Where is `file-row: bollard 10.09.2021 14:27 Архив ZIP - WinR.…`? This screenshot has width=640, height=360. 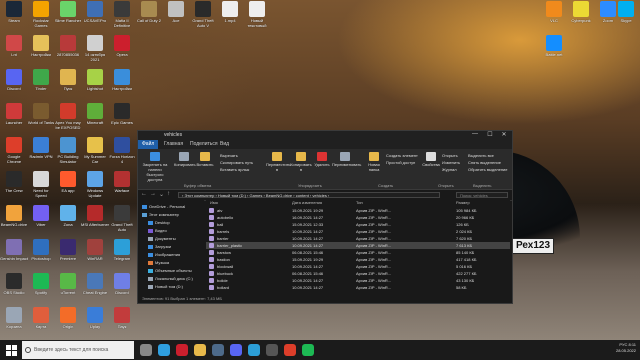
file-row: bollard 10.09.2021 14:27 Архив ZIP - WinR.… is located at coordinates (358, 287).